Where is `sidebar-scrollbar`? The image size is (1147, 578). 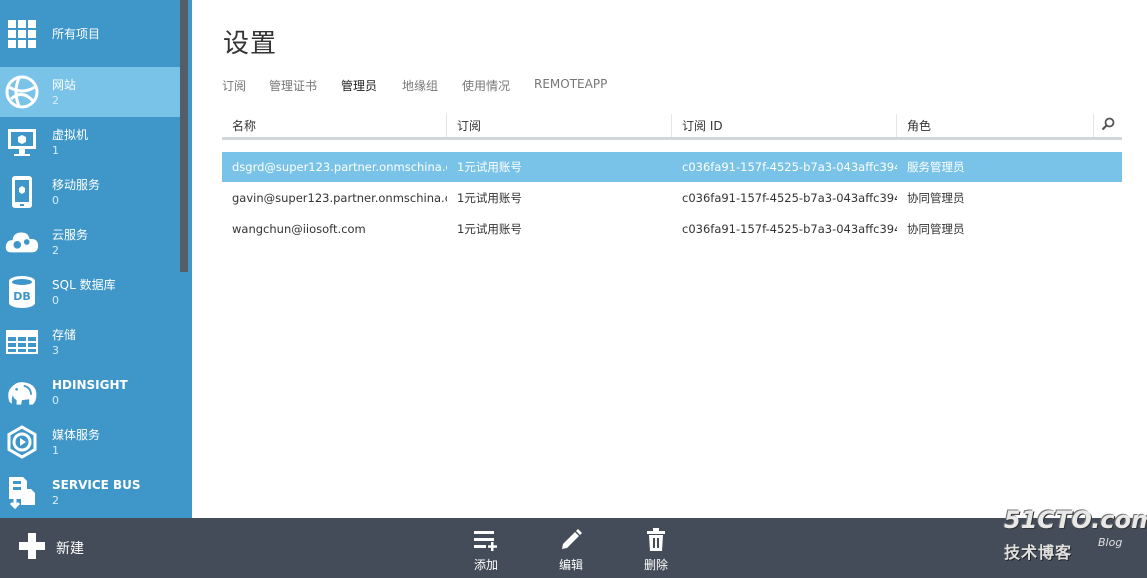 sidebar-scrollbar is located at coordinates (184, 136).